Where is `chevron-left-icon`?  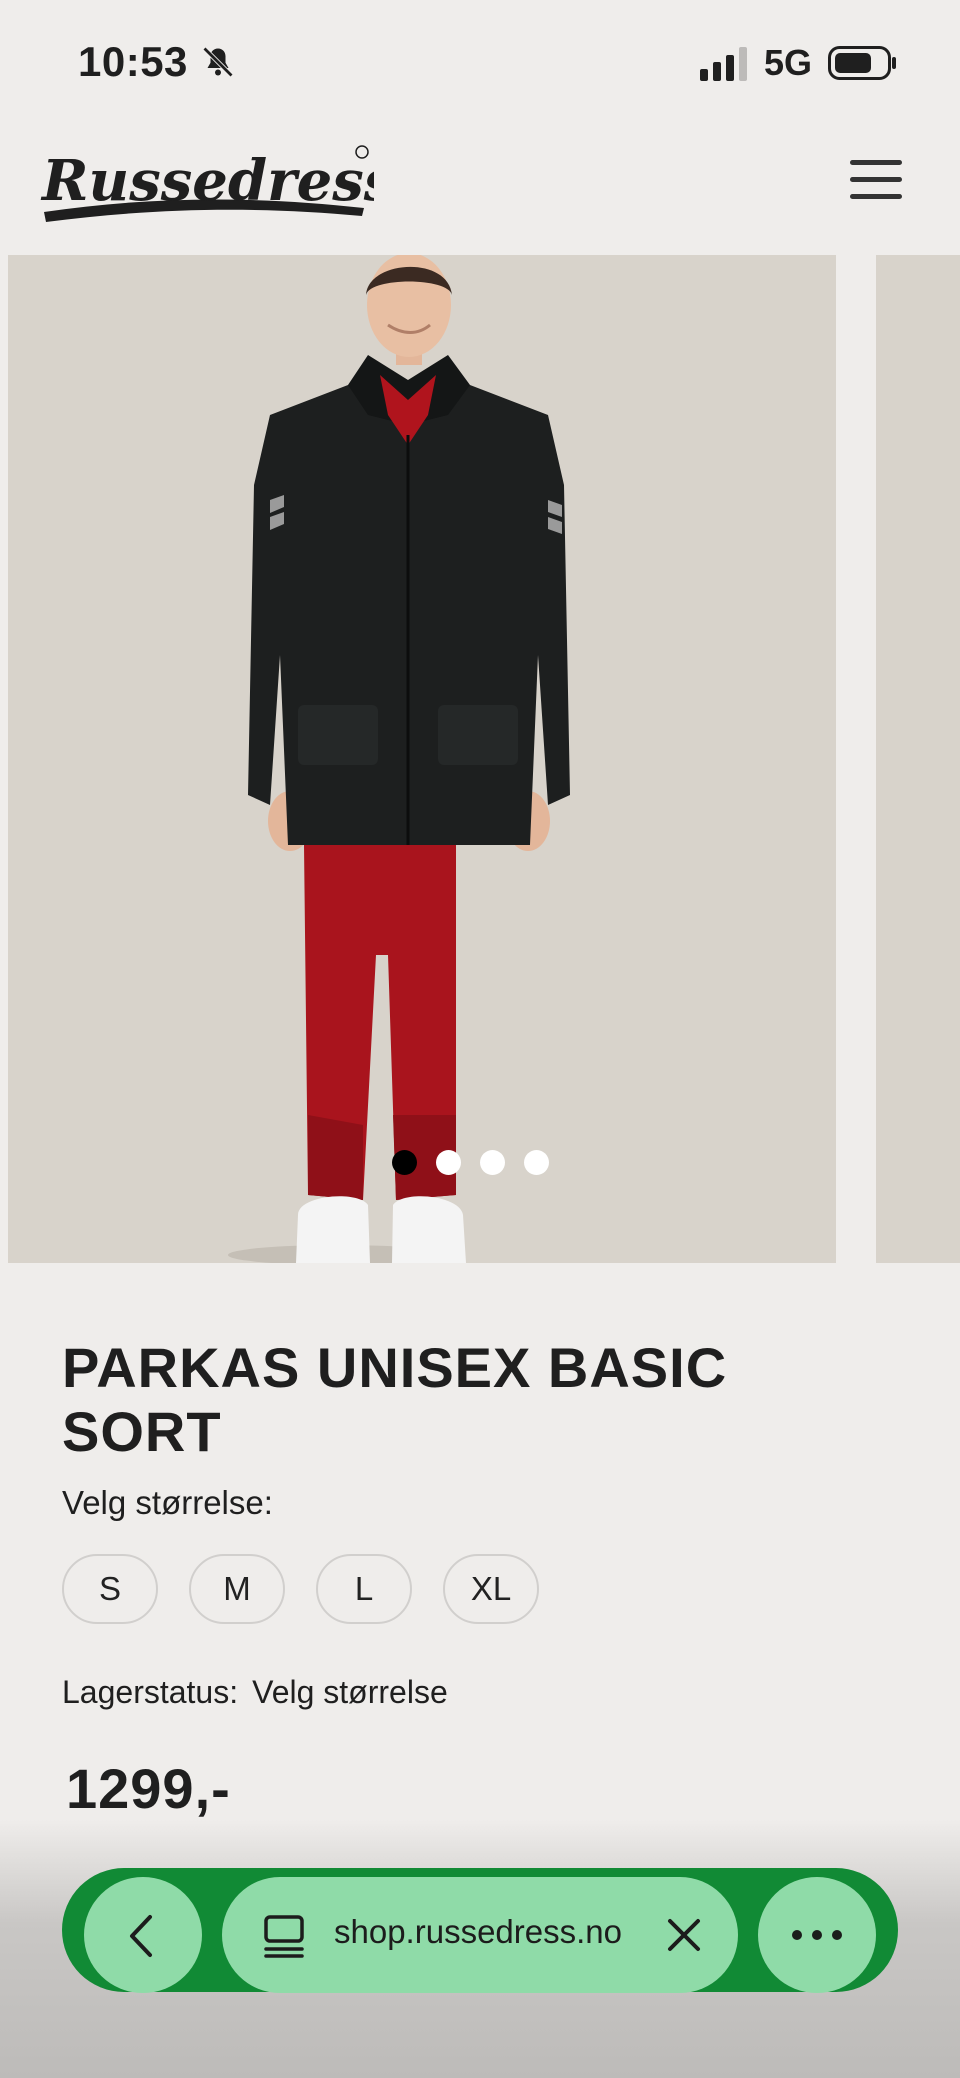 chevron-left-icon is located at coordinates (141, 1936).